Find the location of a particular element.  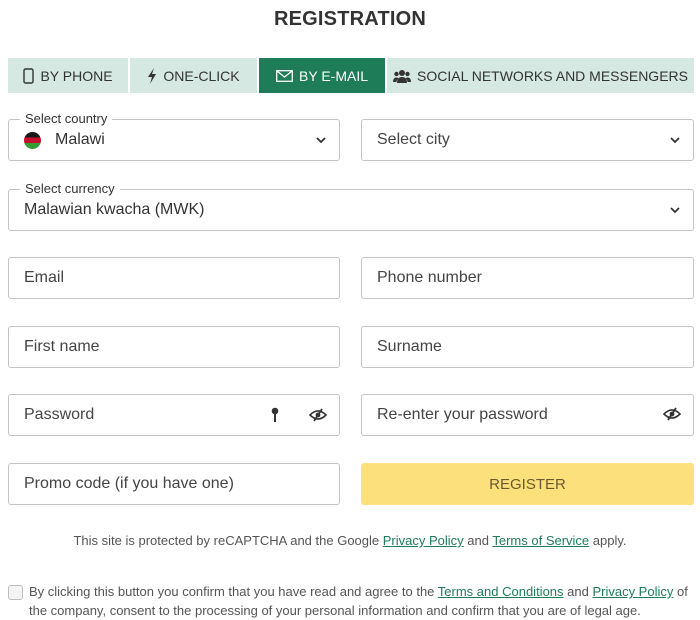

tab-label: SOCIAL NETWORKS AND MESSENGERS is located at coordinates (552, 75).